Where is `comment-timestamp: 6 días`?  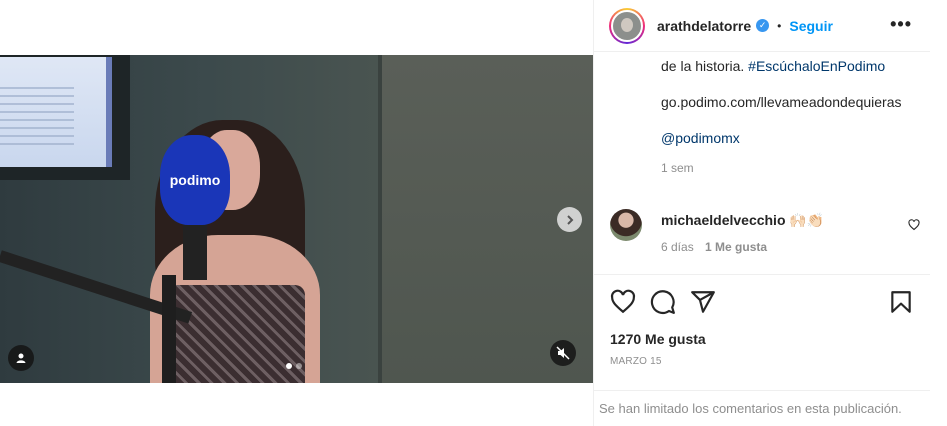 comment-timestamp: 6 días is located at coordinates (677, 247).